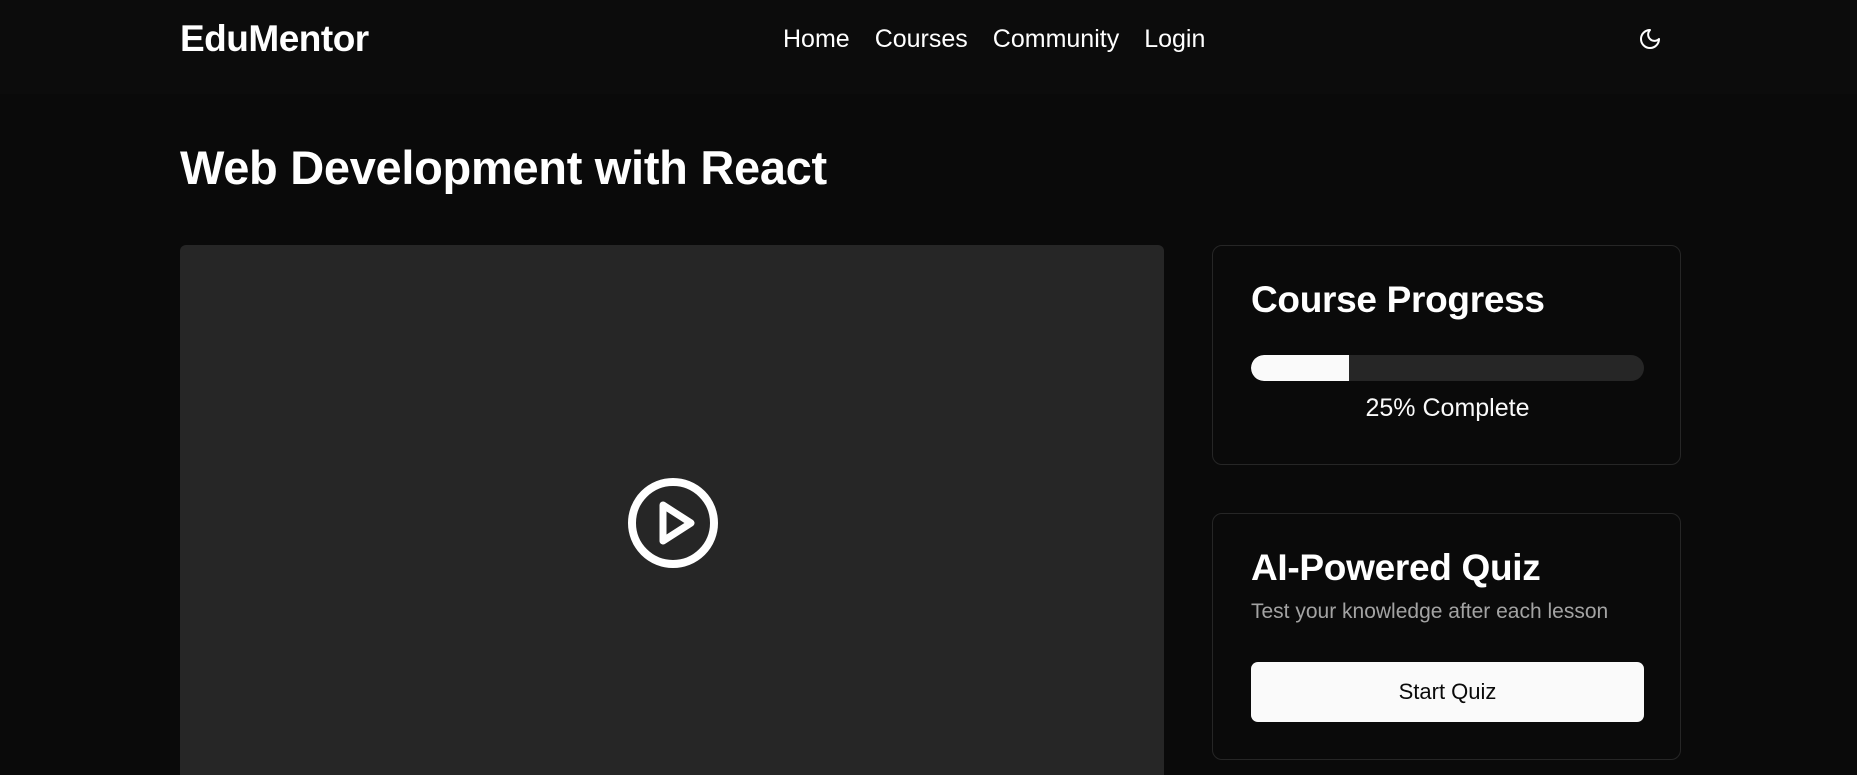  What do you see at coordinates (1430, 611) in the screenshot?
I see `ai-quiz-description: Test your knowledge after each lesson` at bounding box center [1430, 611].